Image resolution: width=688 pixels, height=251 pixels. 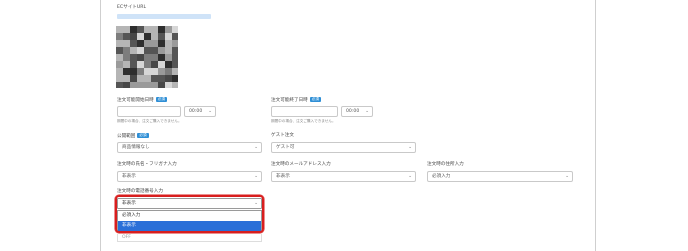 What do you see at coordinates (200, 111) in the screenshot?
I see `order-start-time-select: 00:00 ⌄` at bounding box center [200, 111].